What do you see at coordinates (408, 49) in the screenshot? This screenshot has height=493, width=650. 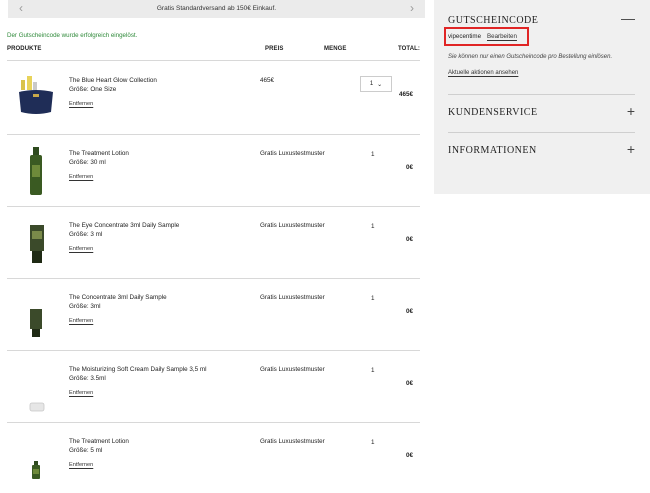 I see `header-total: TOTAL:` at bounding box center [408, 49].